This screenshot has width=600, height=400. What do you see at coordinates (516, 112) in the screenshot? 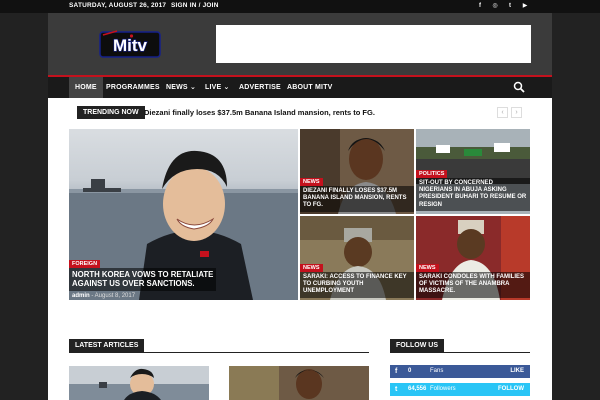
I see `trending-next-button: ›` at bounding box center [516, 112].